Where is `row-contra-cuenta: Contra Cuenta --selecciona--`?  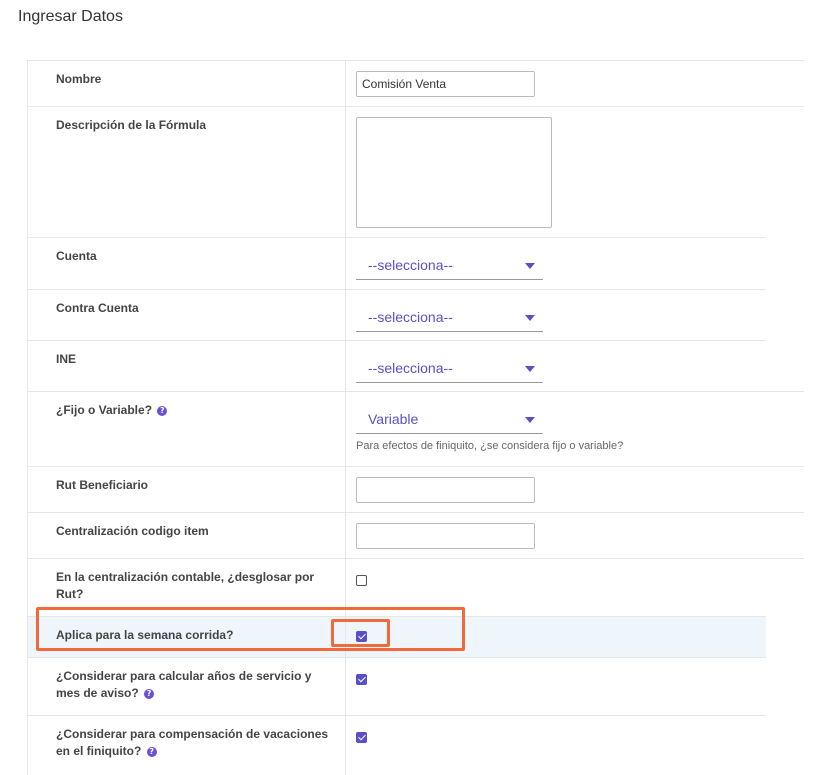 row-contra-cuenta: Contra Cuenta --selecciona-- is located at coordinates (397, 314).